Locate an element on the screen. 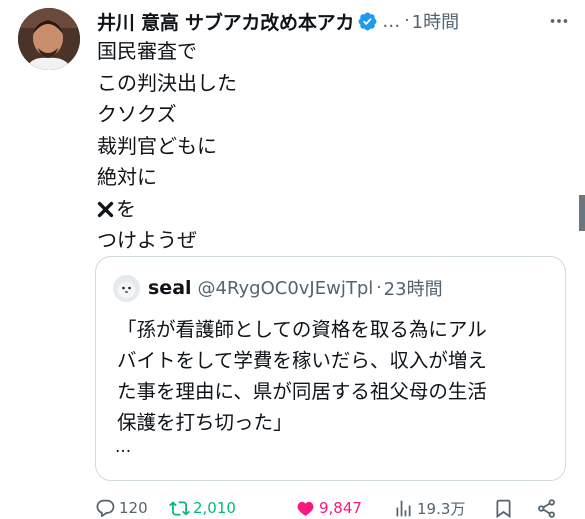 Image resolution: width=585 pixels, height=519 pixels. tweet-line-with-cross: を is located at coordinates (332, 210).